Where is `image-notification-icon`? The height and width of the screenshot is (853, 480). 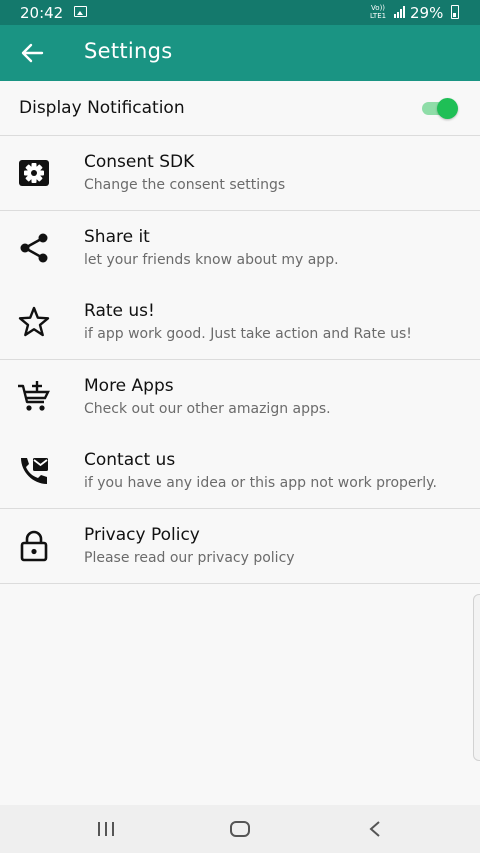
image-notification-icon is located at coordinates (80, 11).